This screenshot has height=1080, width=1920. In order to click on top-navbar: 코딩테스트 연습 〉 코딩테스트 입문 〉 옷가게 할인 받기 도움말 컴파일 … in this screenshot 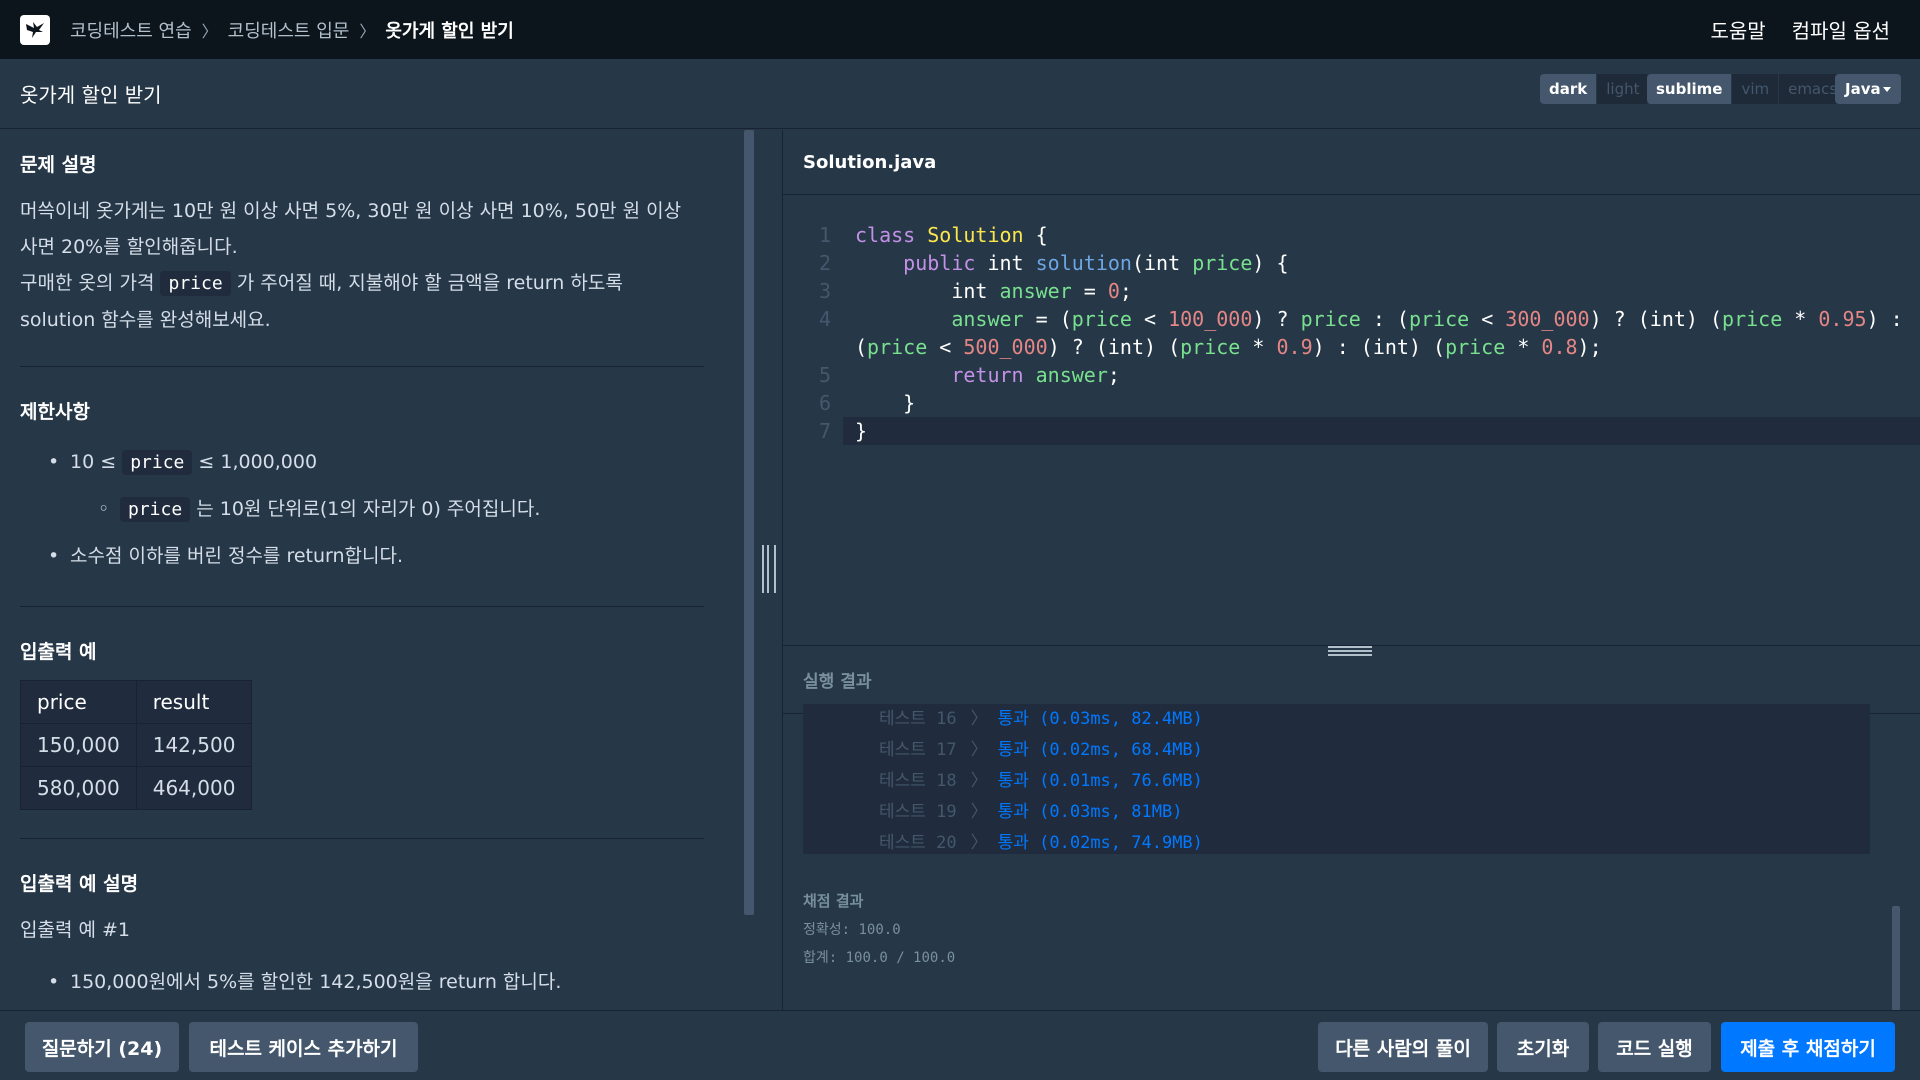, I will do `click(960, 29)`.